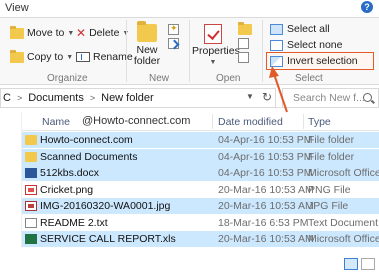  I want to click on file-name: IMG-20160320-WA0001.jpg, so click(105, 206).